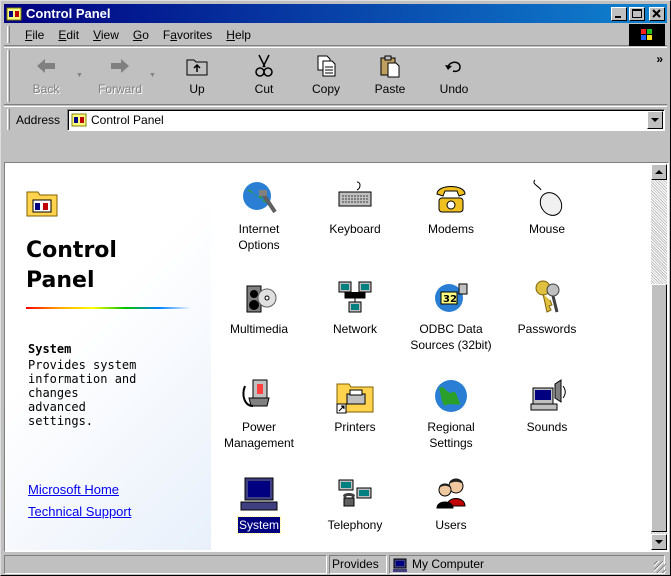 The height and width of the screenshot is (576, 671). Describe the element at coordinates (451, 493) in the screenshot. I see `users-icon` at that location.